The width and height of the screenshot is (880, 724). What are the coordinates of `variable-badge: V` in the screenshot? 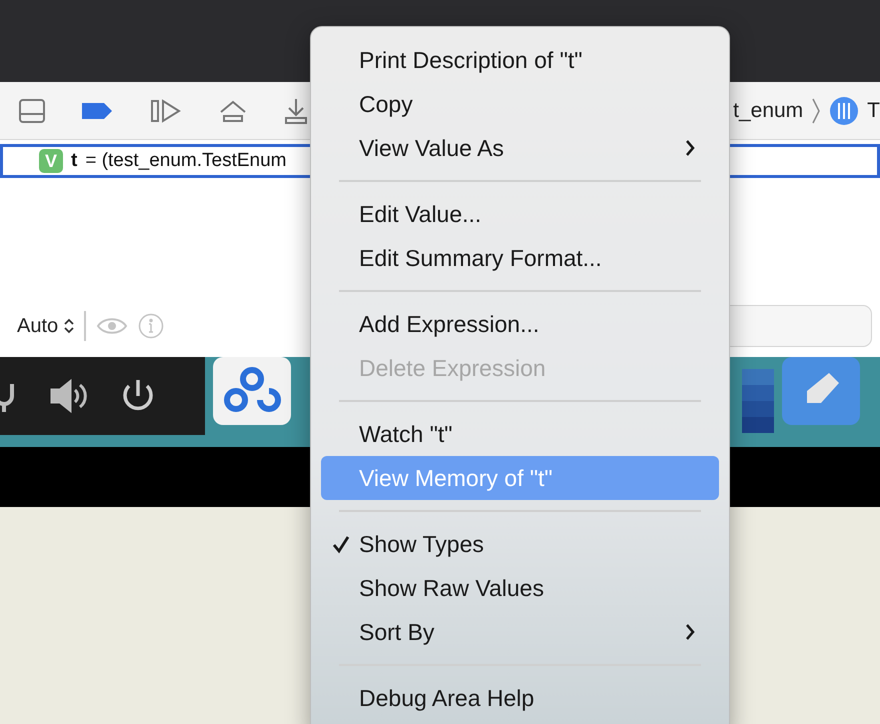 It's located at (51, 161).